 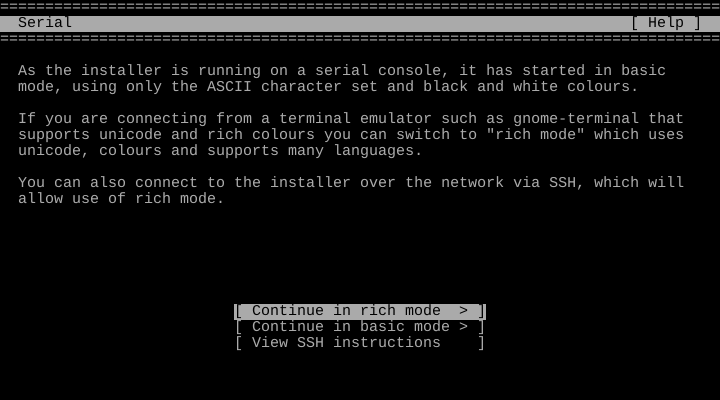 I want to click on screen-title: Serial, so click(x=45, y=24).